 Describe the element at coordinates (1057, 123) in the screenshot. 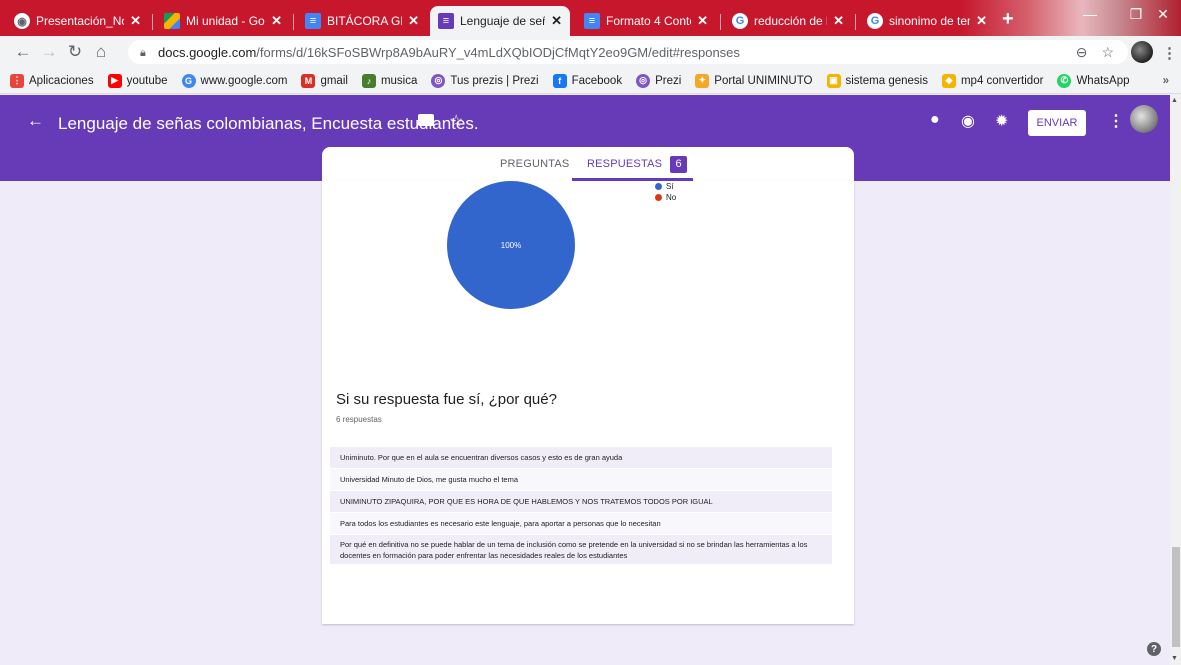

I see `send-button: ENVIAR` at that location.